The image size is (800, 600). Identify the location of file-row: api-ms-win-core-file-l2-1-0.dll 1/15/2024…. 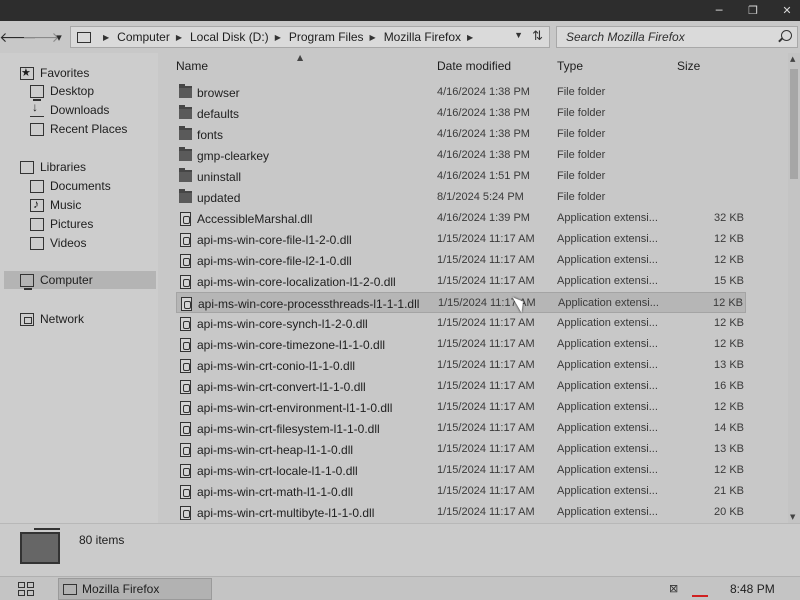
(461, 260).